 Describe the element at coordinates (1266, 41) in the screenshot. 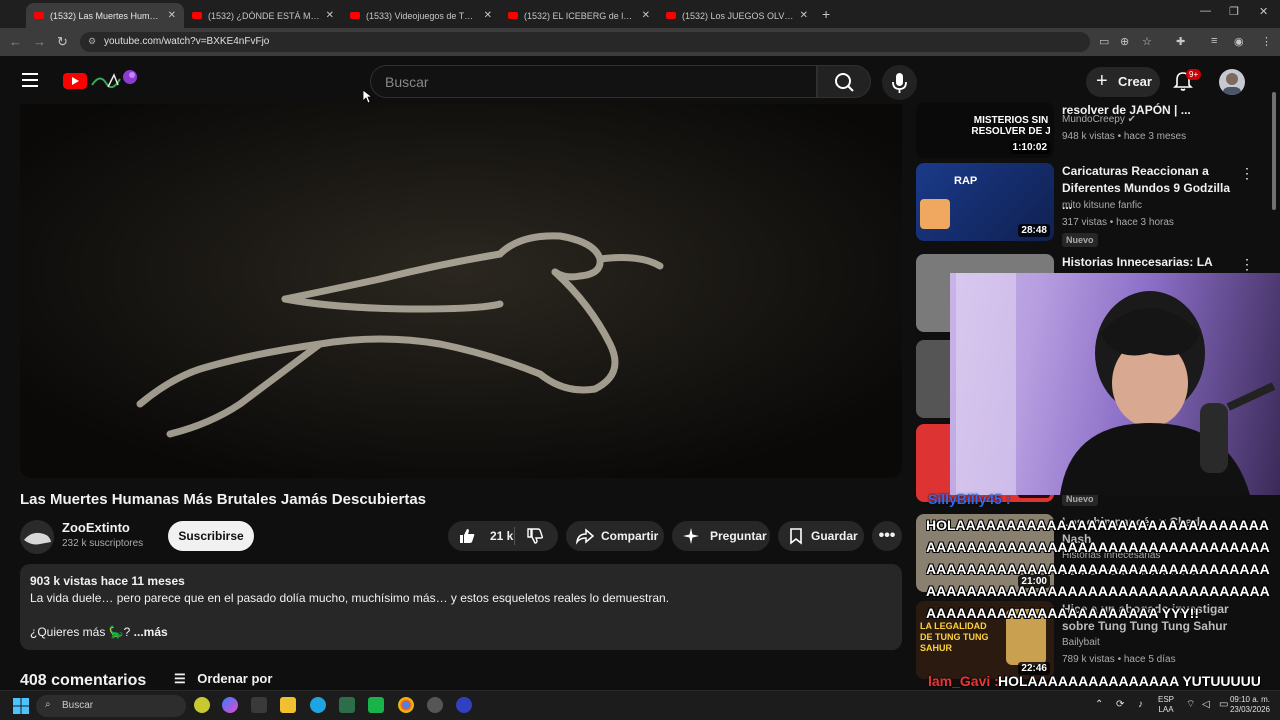

I see `browser-menu-icon: ⋮` at that location.